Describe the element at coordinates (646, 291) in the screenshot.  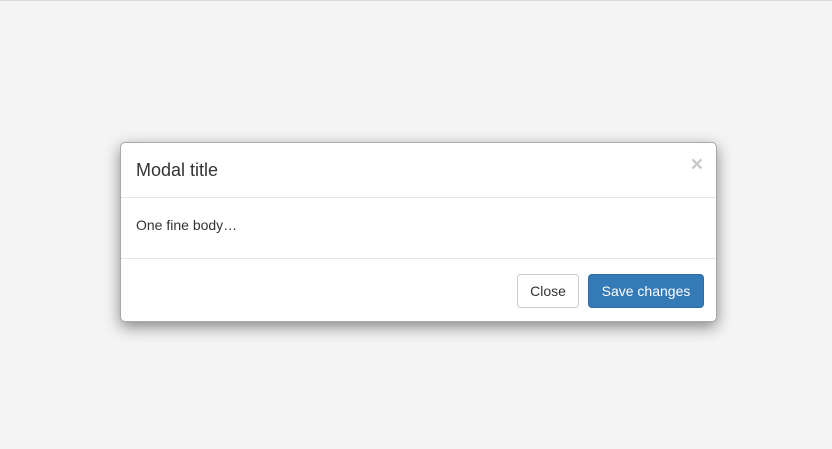
I see `save-changes-button: Save changes` at that location.